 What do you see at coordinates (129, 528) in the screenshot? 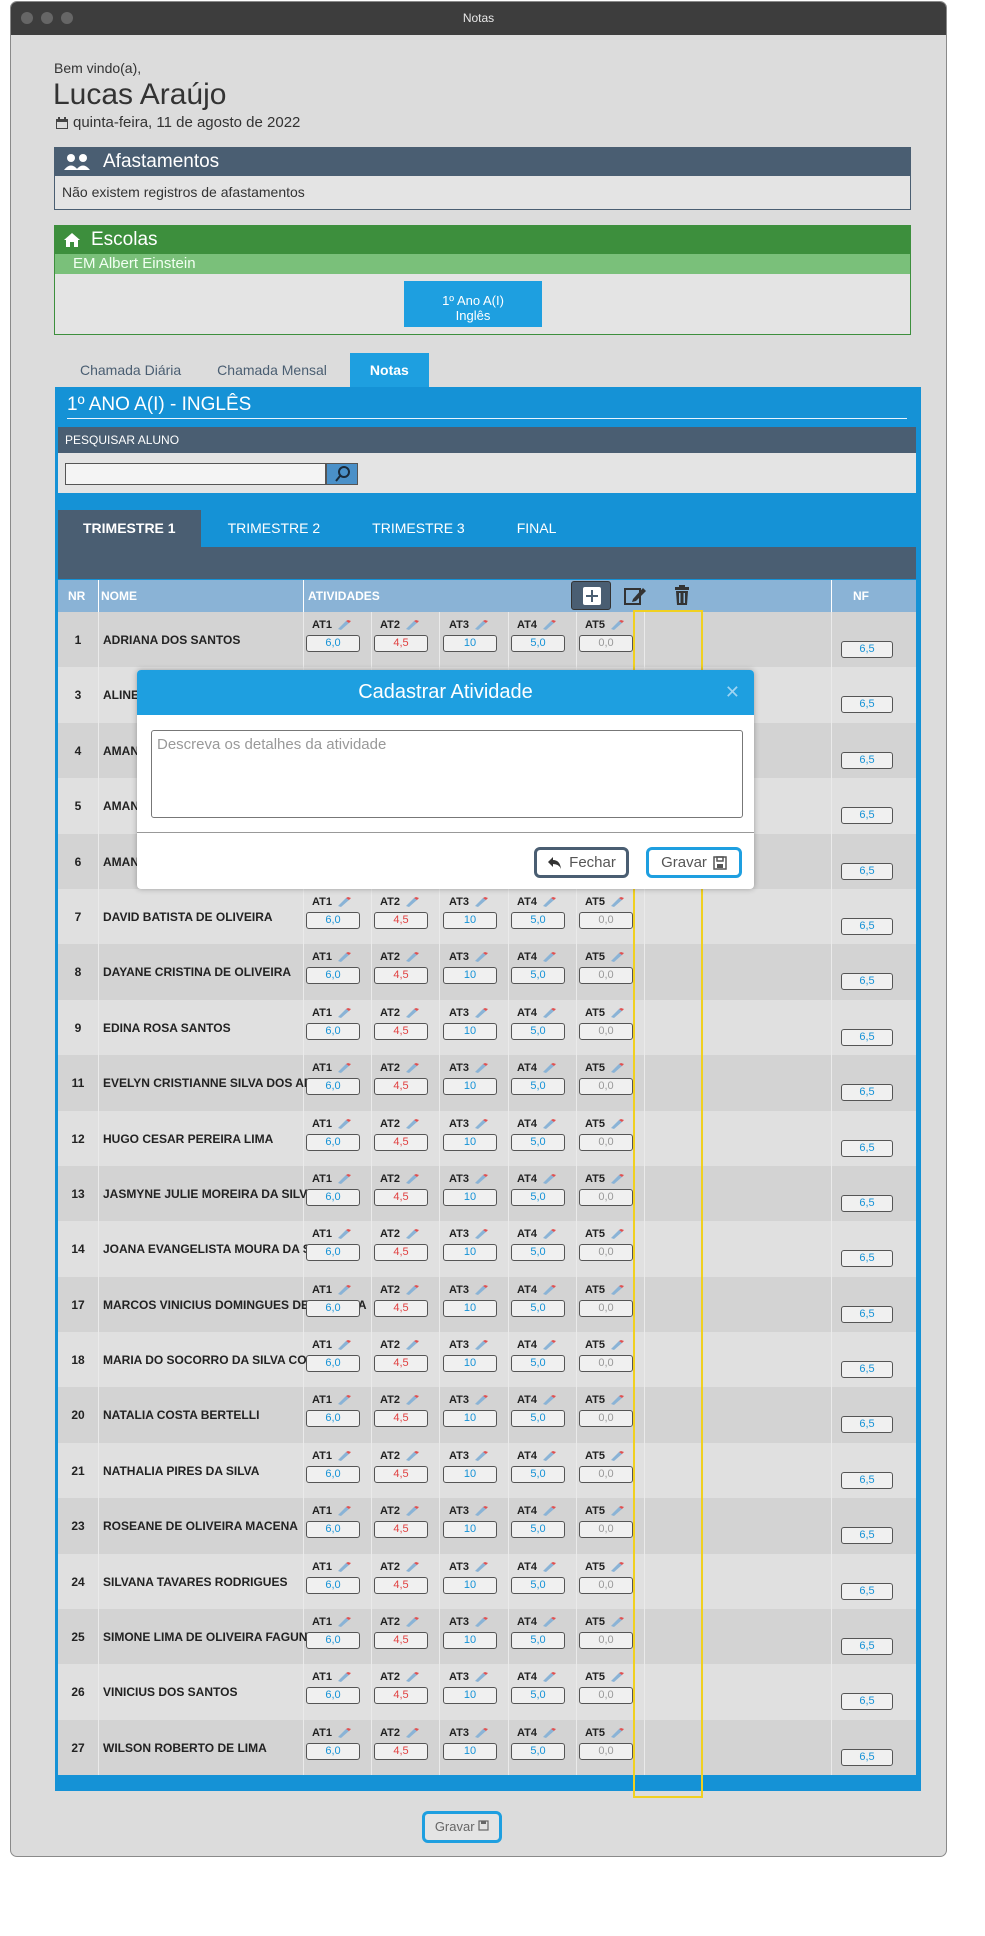
I see `tab-trimestre-1: TRIMESTRE 1` at bounding box center [129, 528].